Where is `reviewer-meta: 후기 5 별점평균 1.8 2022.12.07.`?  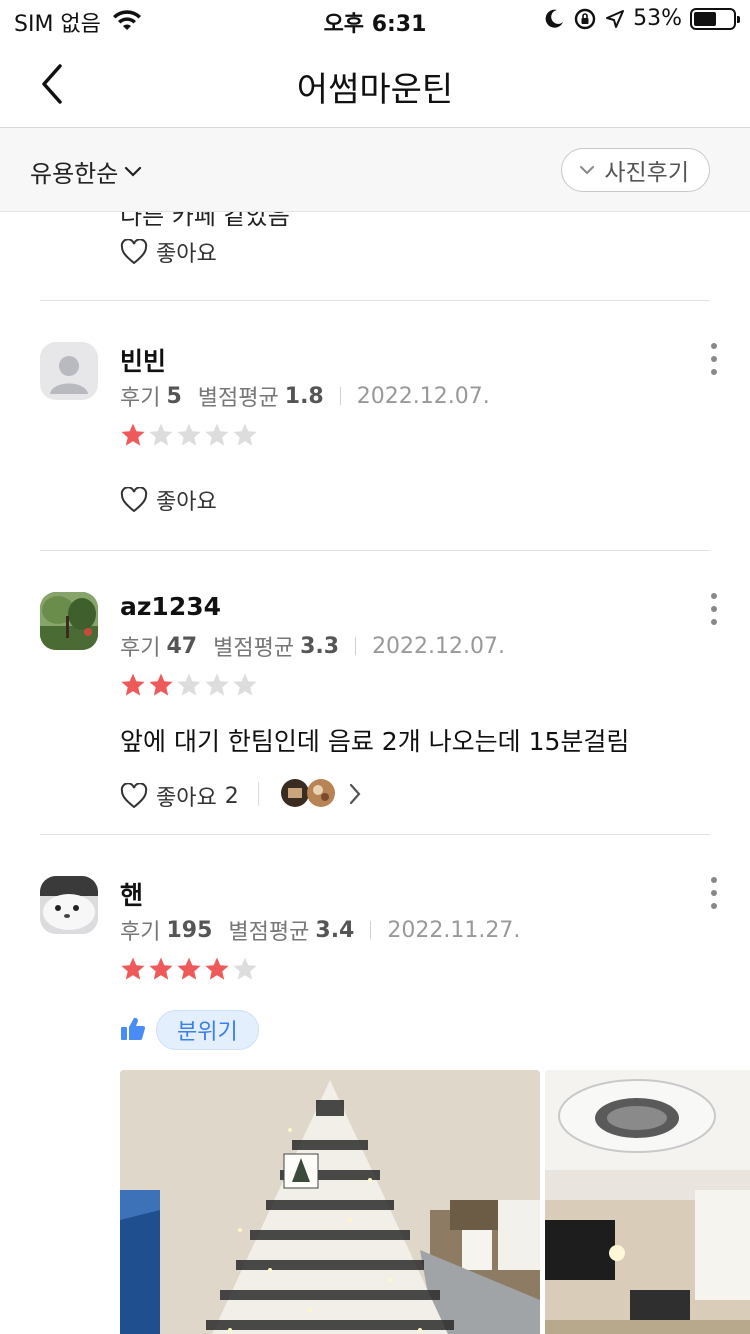 reviewer-meta: 후기 5 별점평균 1.8 2022.12.07. is located at coordinates (305, 396).